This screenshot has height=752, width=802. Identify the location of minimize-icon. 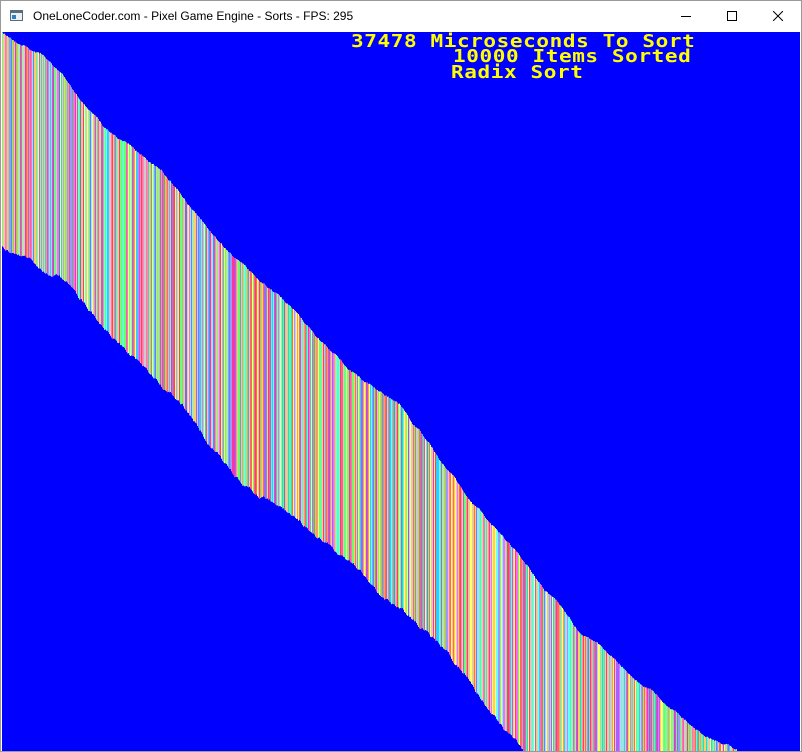
(686, 16).